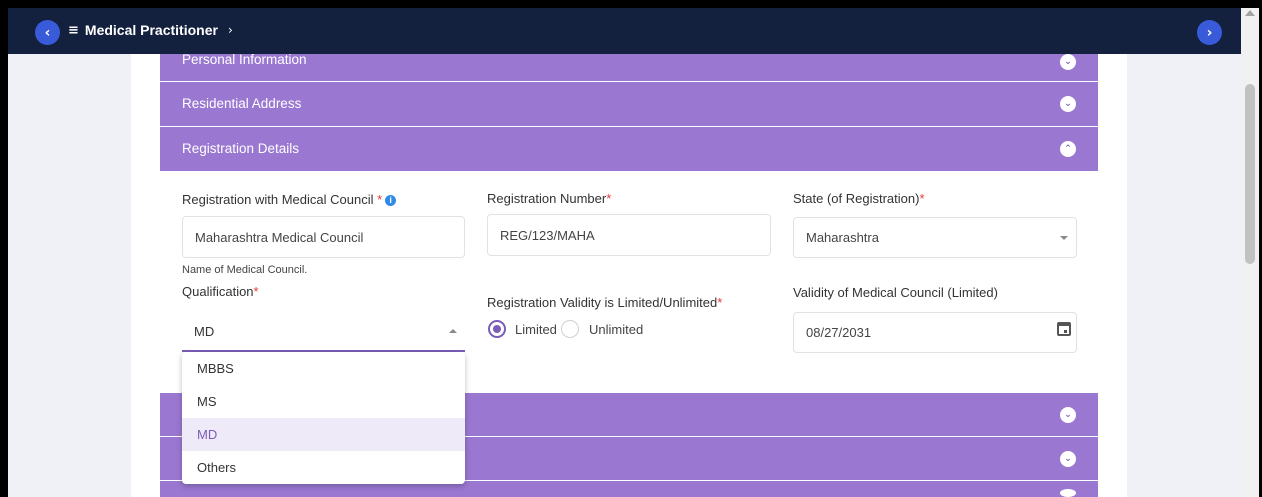 This screenshot has width=1262, height=497. Describe the element at coordinates (241, 148) in the screenshot. I see `accordion-title: Registration Details` at that location.